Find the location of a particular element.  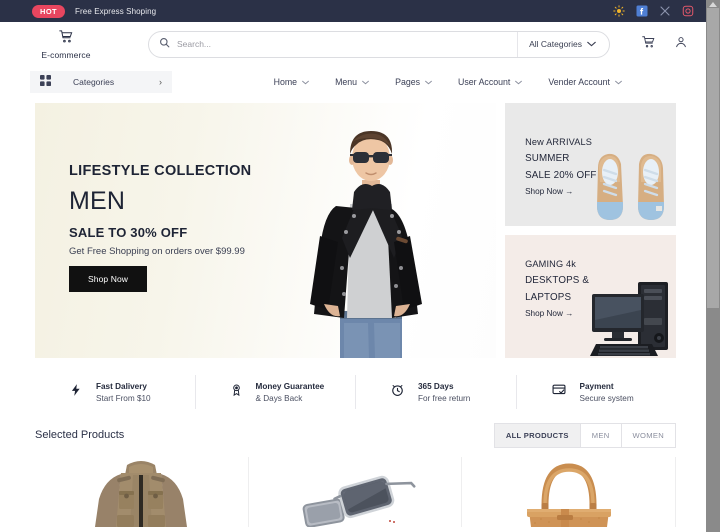

all-categories-dropdown: All Categories is located at coordinates (562, 44).